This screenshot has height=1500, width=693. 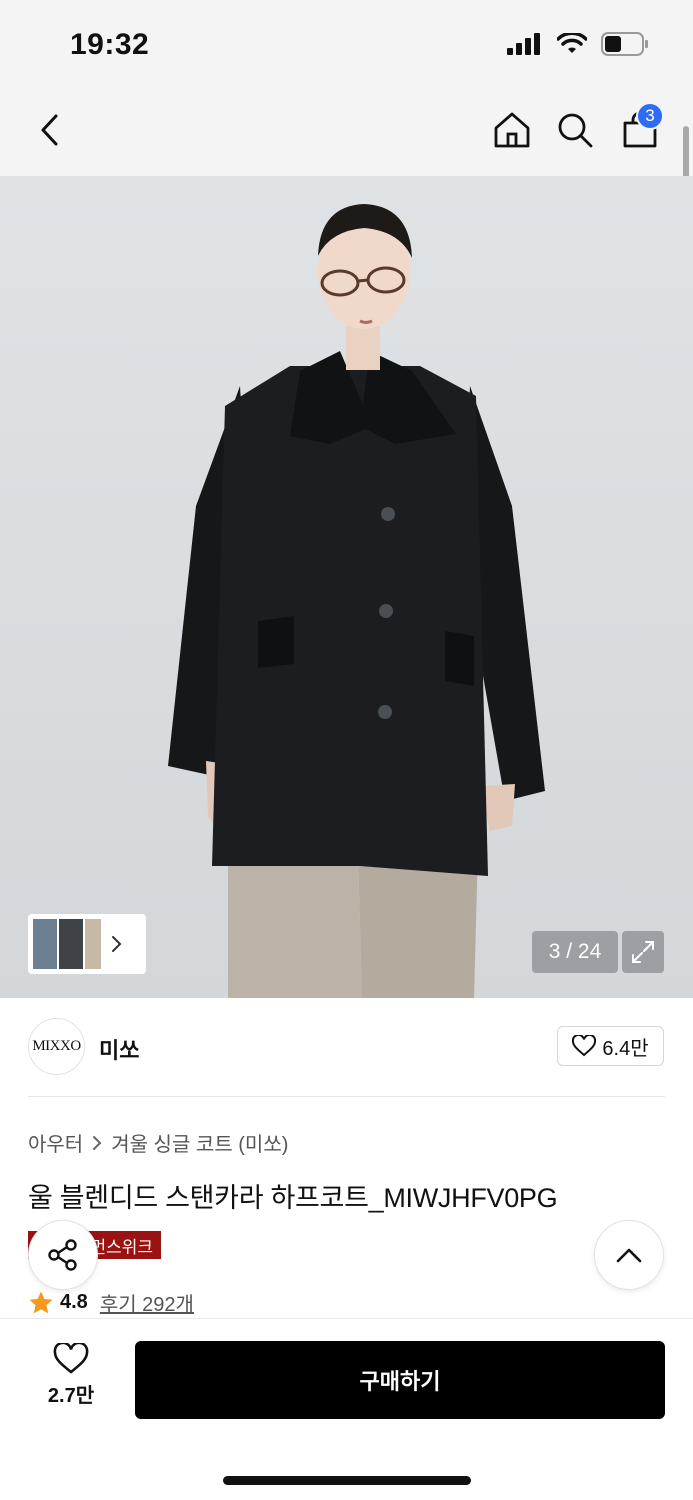 What do you see at coordinates (624, 44) in the screenshot?
I see `battery-icon` at bounding box center [624, 44].